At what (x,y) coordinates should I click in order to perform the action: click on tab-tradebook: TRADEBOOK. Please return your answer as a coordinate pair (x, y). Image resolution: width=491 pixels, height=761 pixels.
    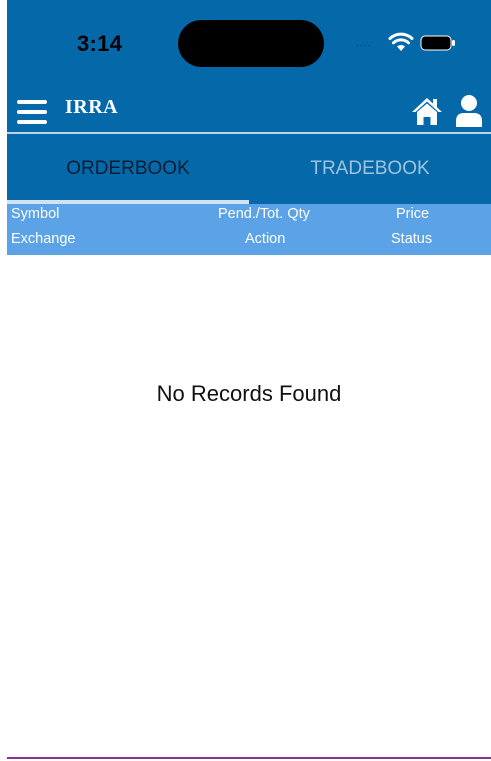
    Looking at the image, I should click on (370, 169).